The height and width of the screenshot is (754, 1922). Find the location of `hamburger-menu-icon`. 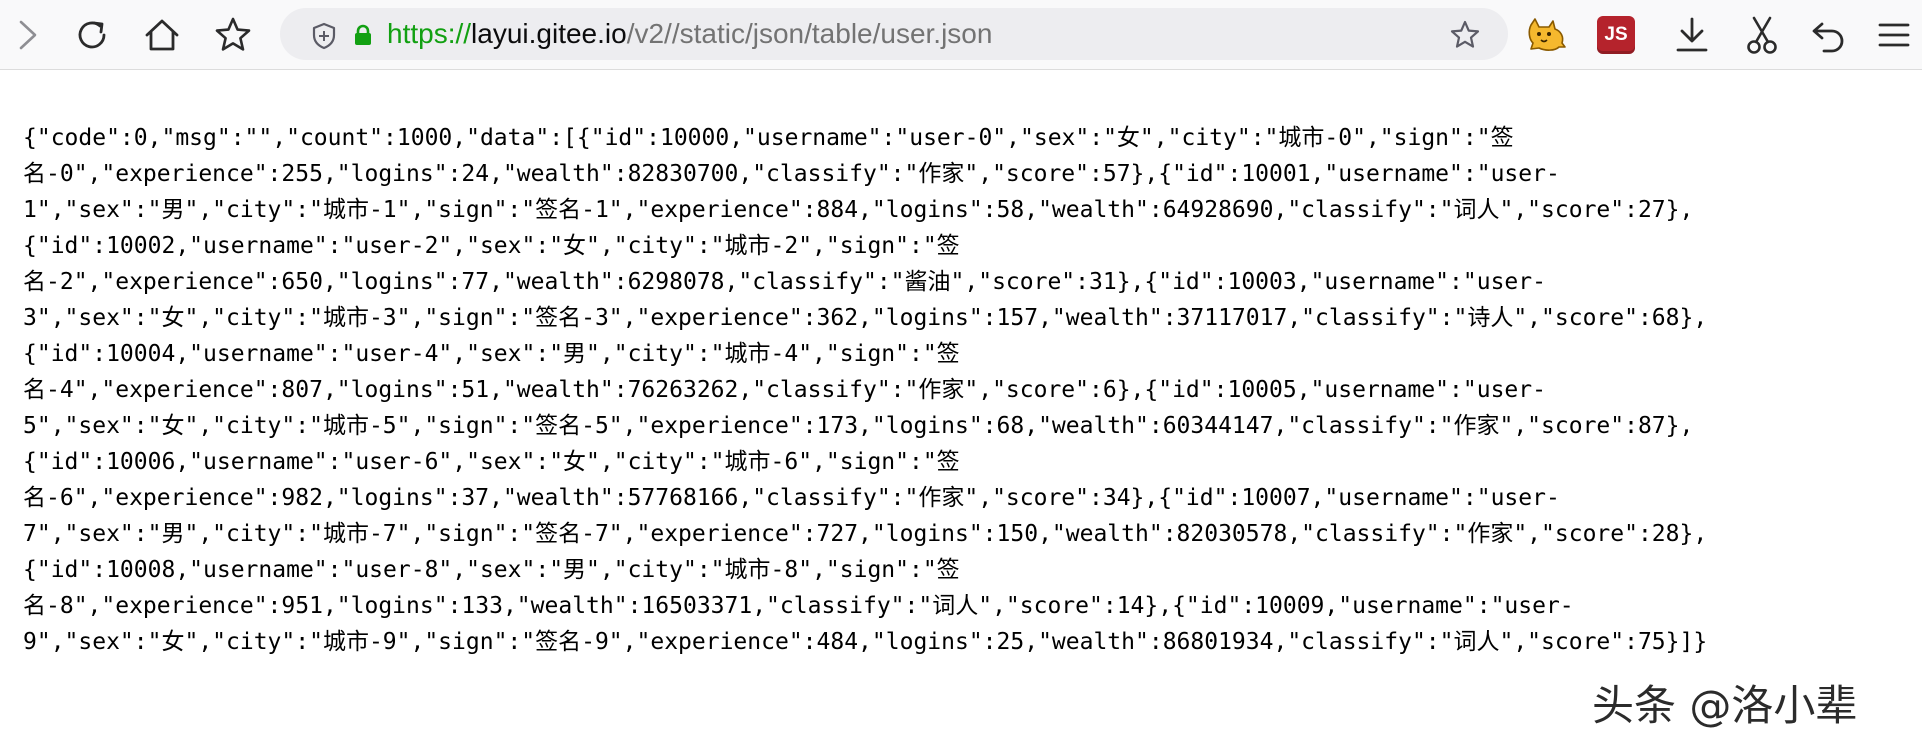

hamburger-menu-icon is located at coordinates (1894, 35).